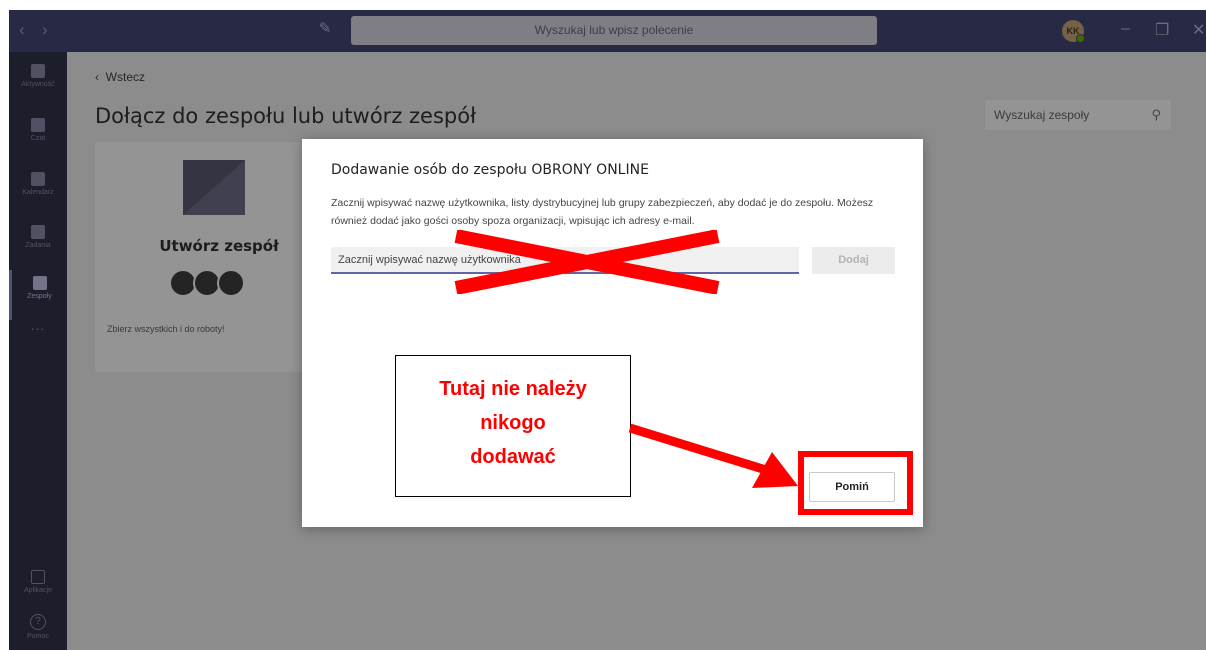 The height and width of the screenshot is (650, 1206). I want to click on annotation-line: dodawać, so click(513, 457).